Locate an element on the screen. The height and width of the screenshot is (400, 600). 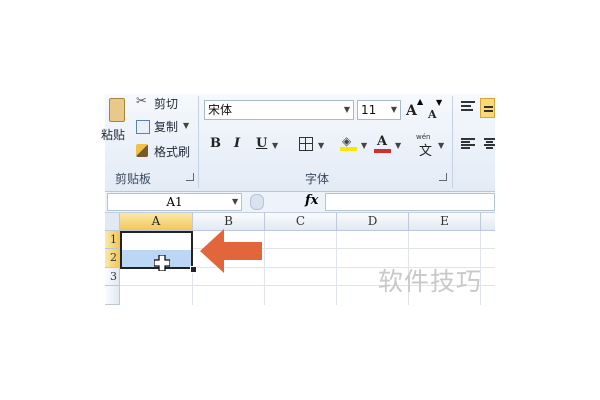
up-caret-icon: ▲ is located at coordinates (420, 101).